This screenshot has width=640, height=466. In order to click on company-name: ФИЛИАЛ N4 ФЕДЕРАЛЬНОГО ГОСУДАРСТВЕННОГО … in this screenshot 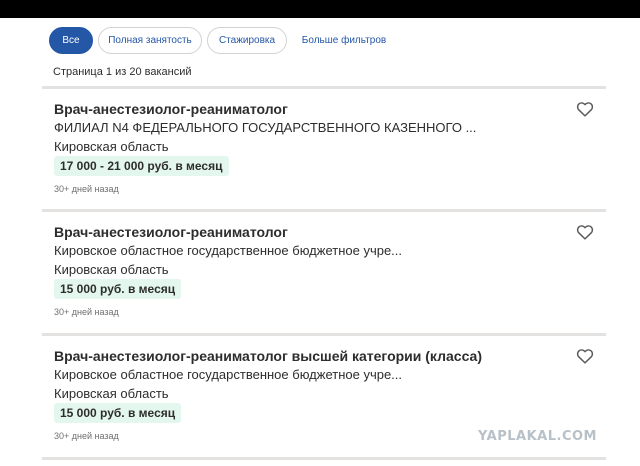, I will do `click(265, 127)`.